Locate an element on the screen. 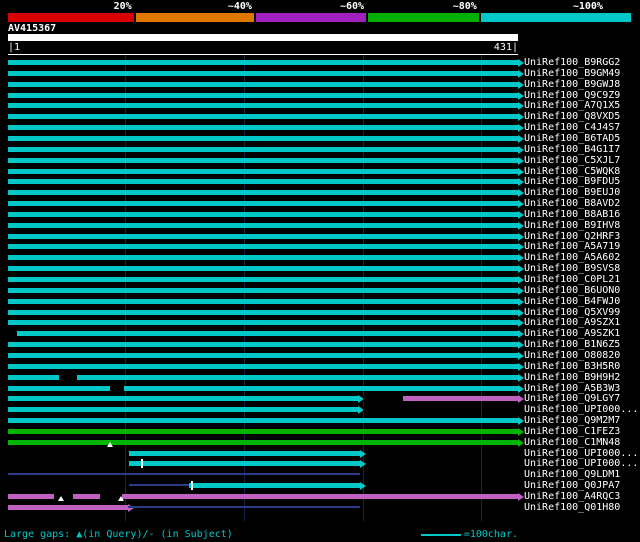 The width and height of the screenshot is (640, 542). hit-label: UniRef100_A4RQC3 is located at coordinates (572, 496).